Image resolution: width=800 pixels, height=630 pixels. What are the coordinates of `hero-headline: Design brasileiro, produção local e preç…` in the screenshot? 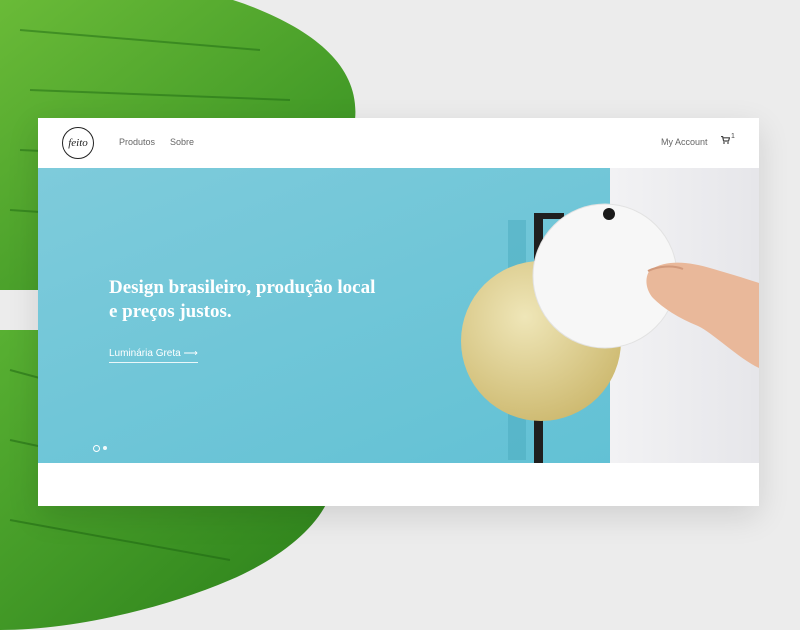 It's located at (269, 300).